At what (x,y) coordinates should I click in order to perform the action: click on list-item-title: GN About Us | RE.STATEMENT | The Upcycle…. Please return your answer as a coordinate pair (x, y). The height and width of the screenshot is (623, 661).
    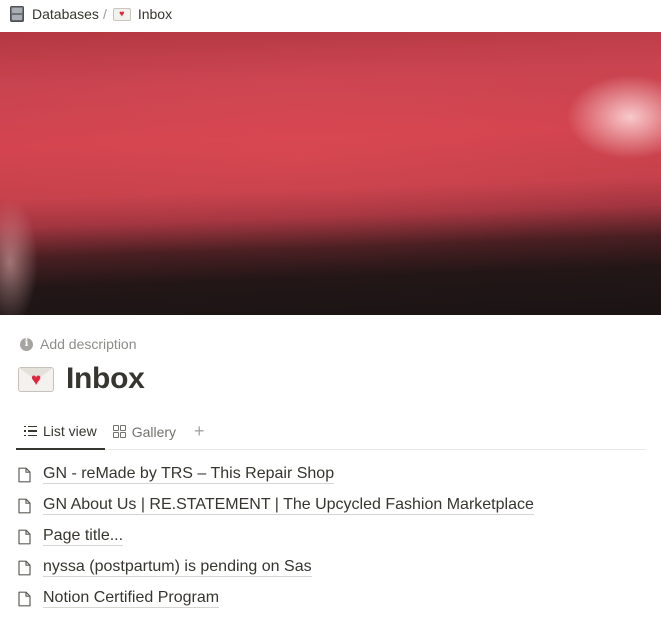
    Looking at the image, I should click on (288, 505).